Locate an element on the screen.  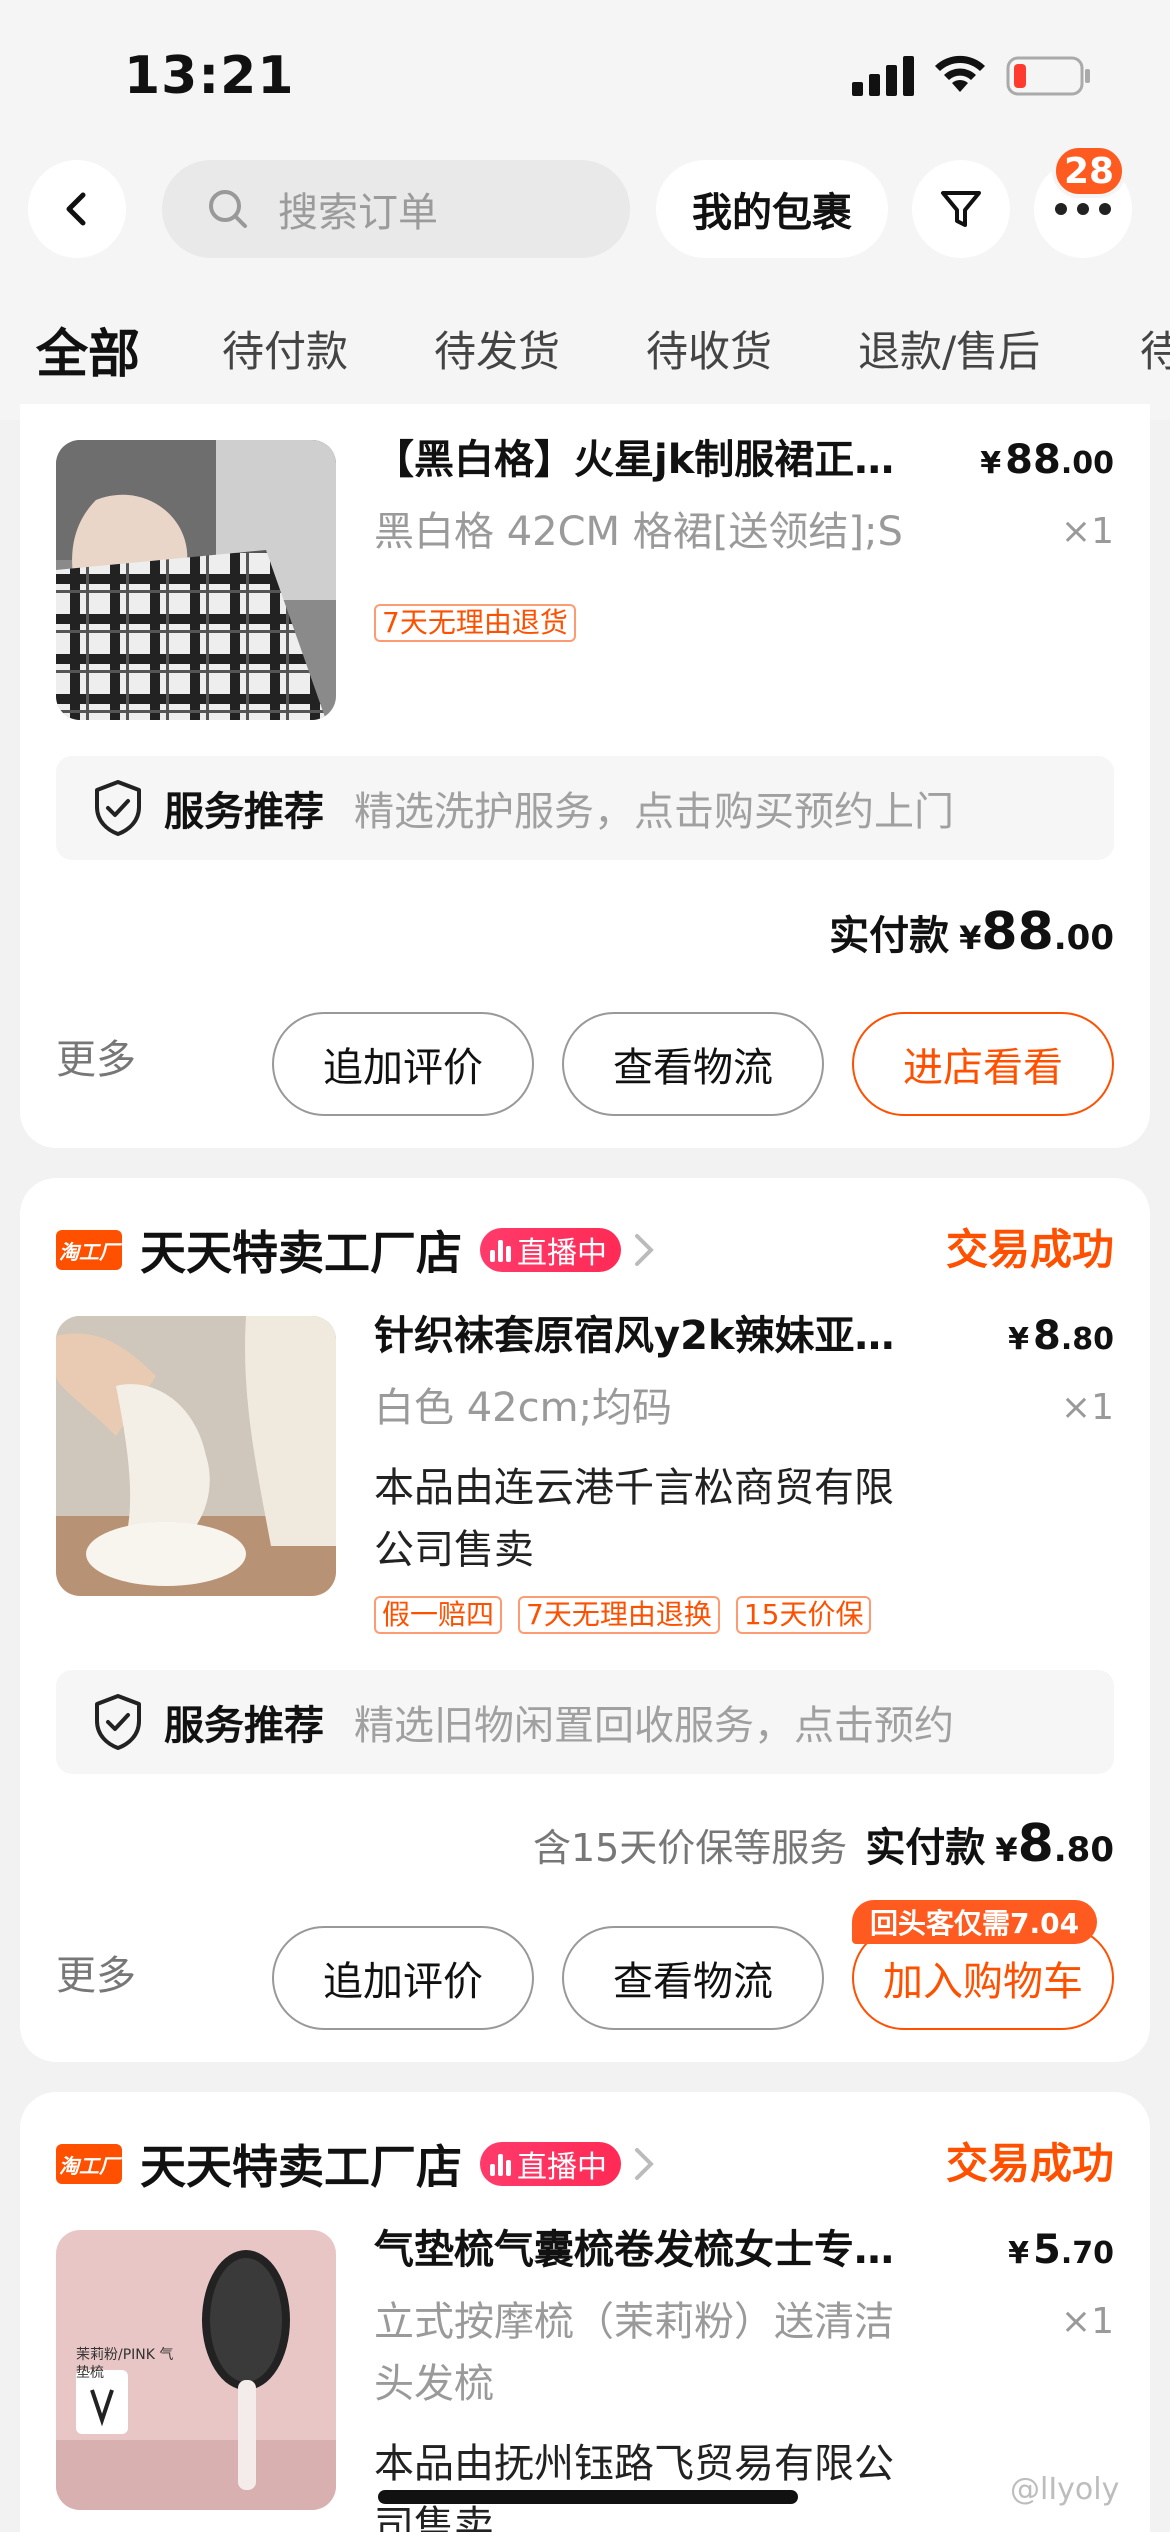
service-description: 精选洗护服务，点击购买预约上门 is located at coordinates (654, 812).